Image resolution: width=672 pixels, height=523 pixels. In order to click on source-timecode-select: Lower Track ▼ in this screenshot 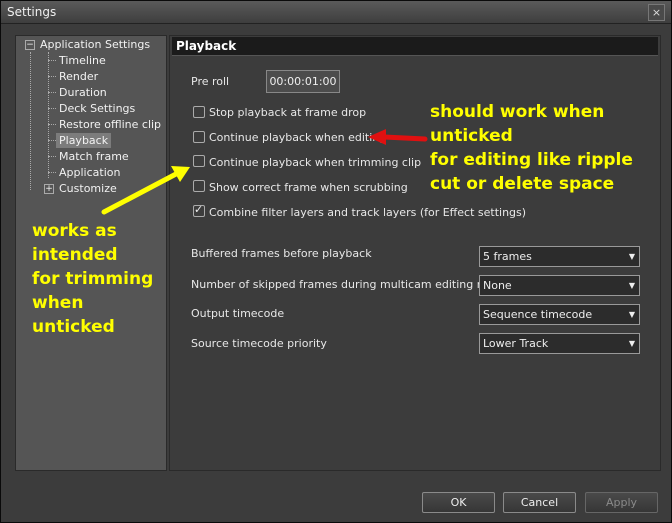, I will do `click(559, 343)`.